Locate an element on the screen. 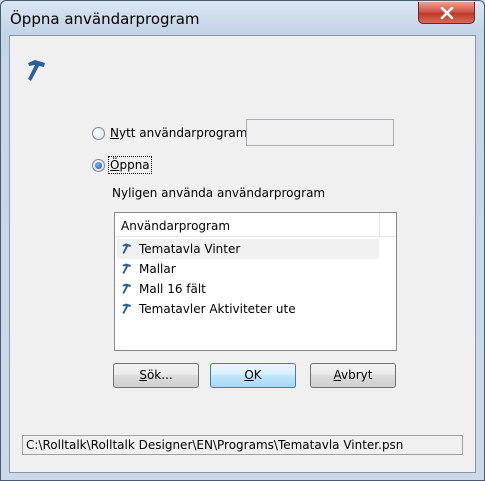 The height and width of the screenshot is (481, 485). radio-open-program-label: Öppna is located at coordinates (130, 165).